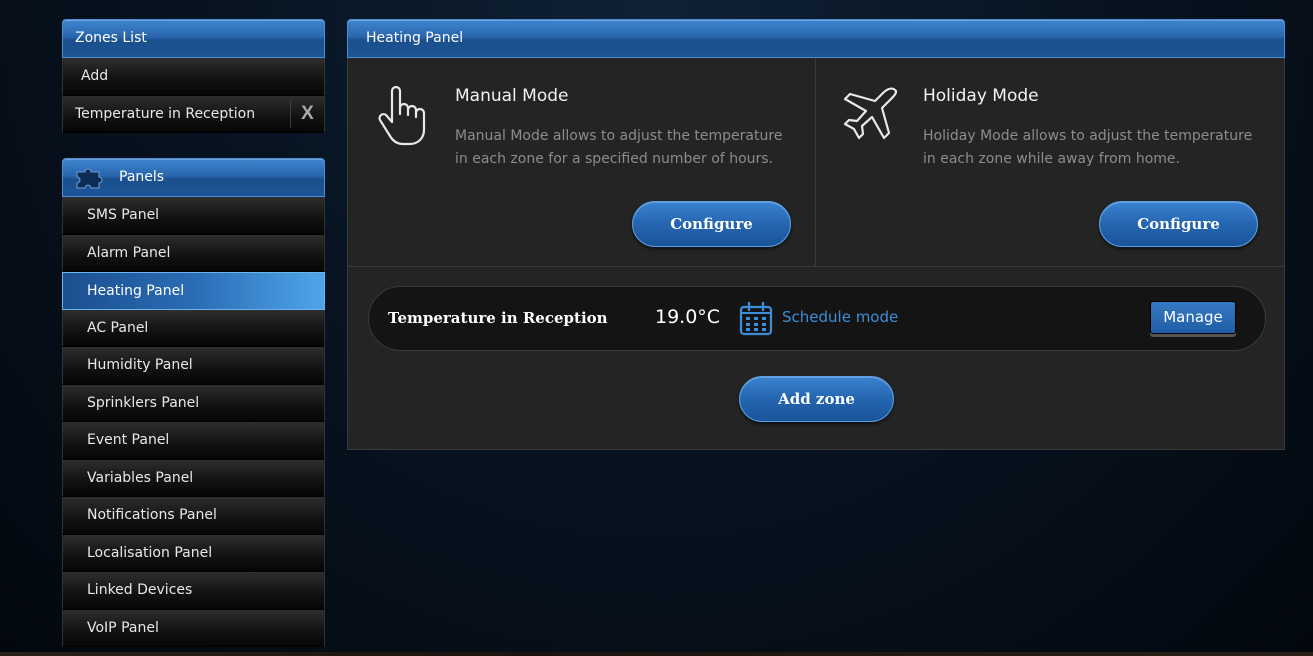  Describe the element at coordinates (193, 253) in the screenshot. I see `sidebar-item-alarm-panel: Alarm Panel` at that location.